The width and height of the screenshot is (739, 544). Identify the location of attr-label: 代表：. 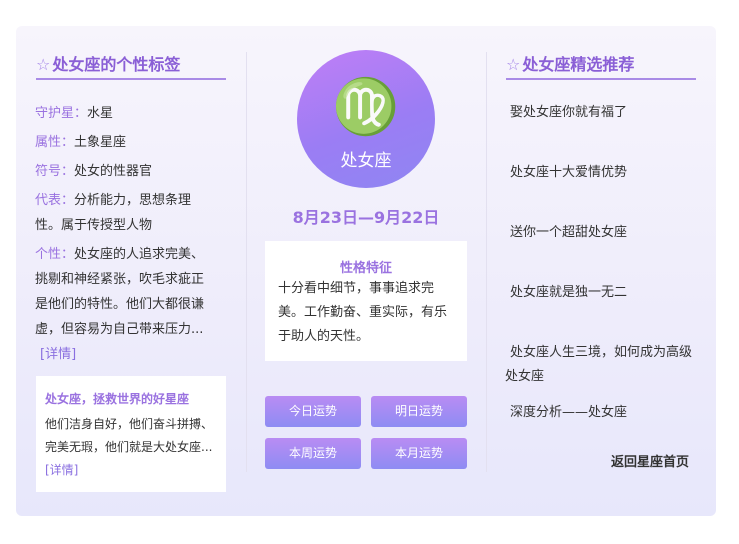
(55, 200).